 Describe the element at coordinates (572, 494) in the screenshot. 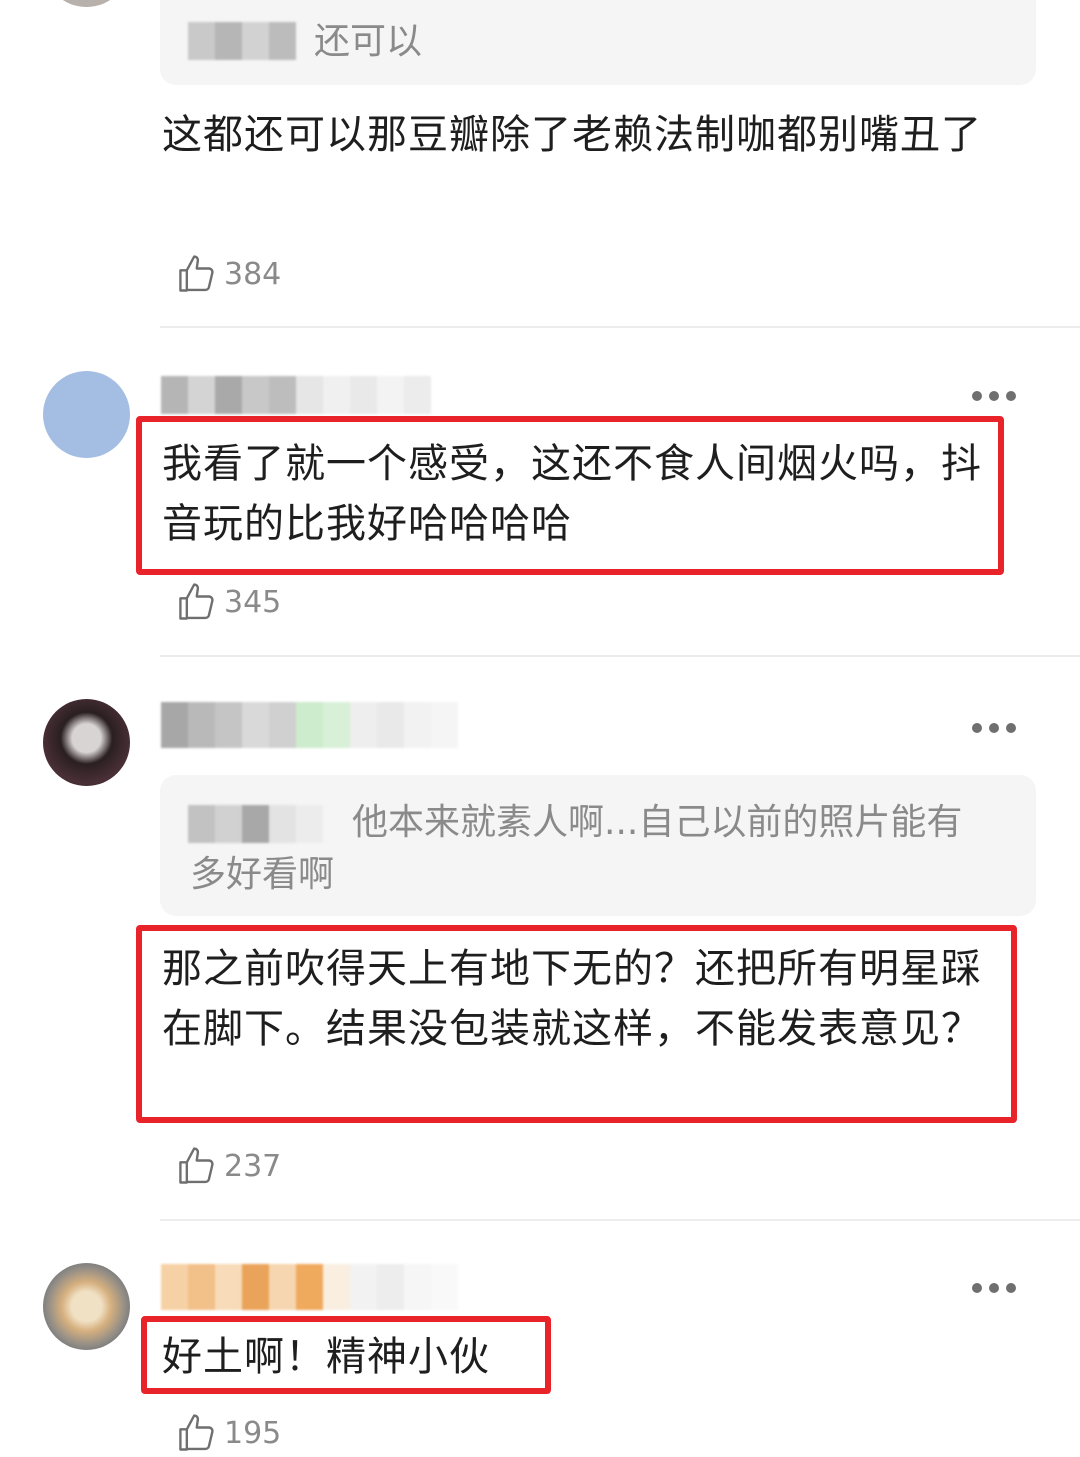

I see `comment-text: 我看了就一个感受，这还不食人间烟火吗，抖音玩的比我好哈哈哈哈` at that location.